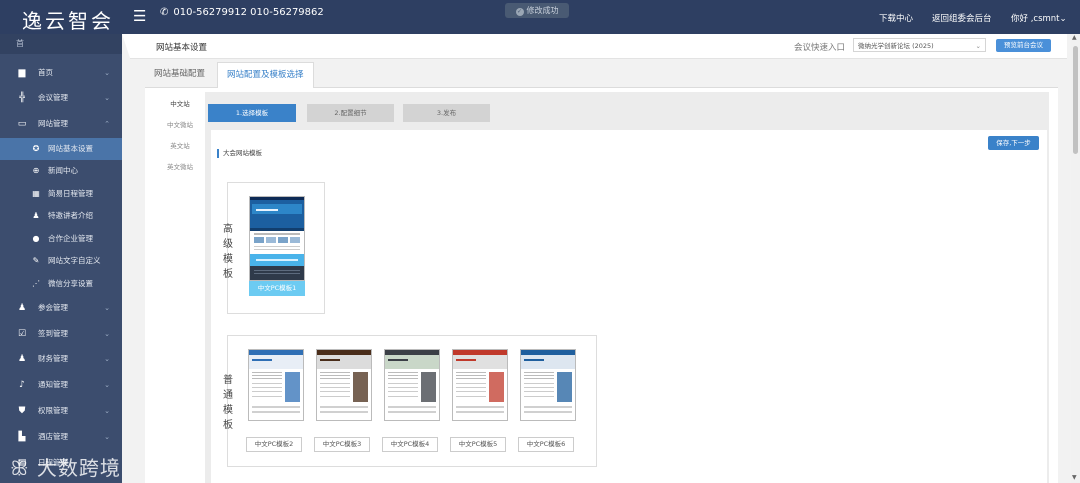 Image resolution: width=1080 pixels, height=483 pixels. Describe the element at coordinates (180, 125) in the screenshot. I see `site-tab-chinese-micro: 中文微站` at that location.